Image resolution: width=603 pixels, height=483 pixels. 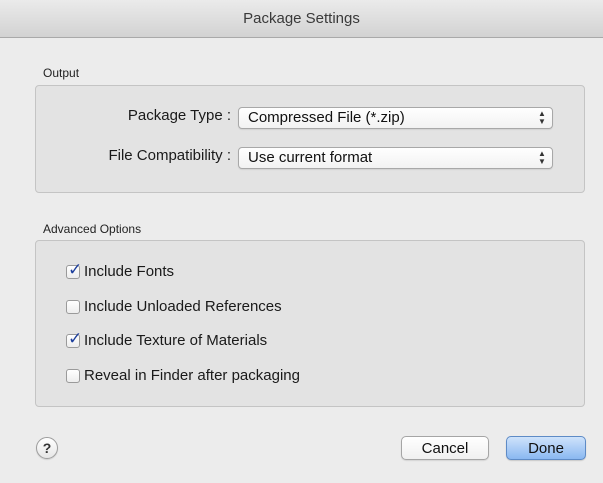 I want to click on include-fonts-checkbox: ✓, so click(x=74, y=270).